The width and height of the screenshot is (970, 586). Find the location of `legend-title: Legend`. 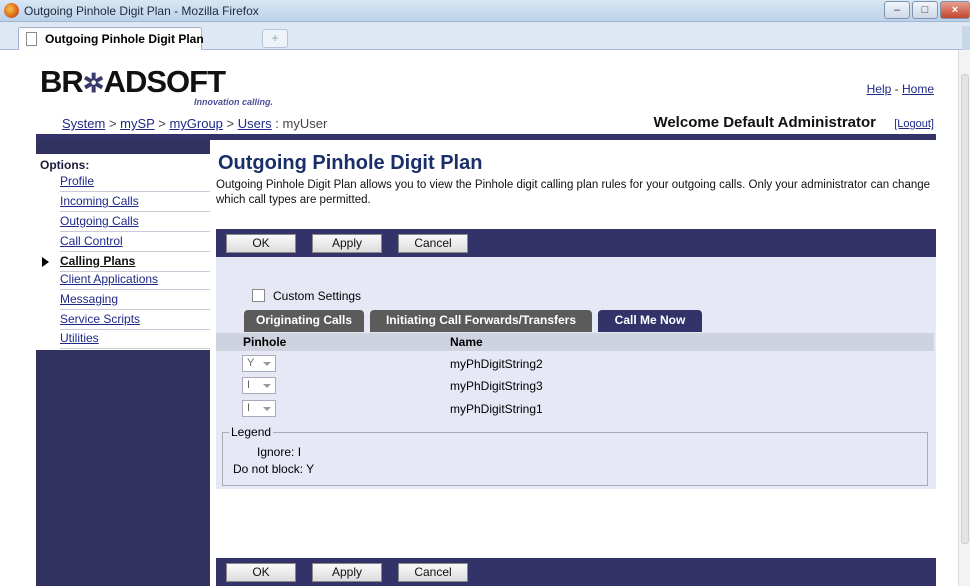

legend-title: Legend is located at coordinates (251, 432).